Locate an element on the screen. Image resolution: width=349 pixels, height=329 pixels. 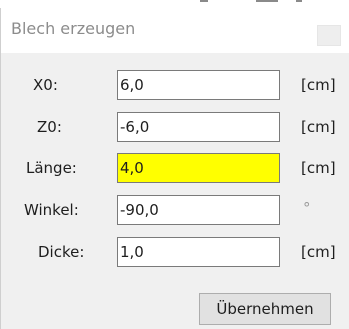
x0-unit: [cm] is located at coordinates (318, 85).